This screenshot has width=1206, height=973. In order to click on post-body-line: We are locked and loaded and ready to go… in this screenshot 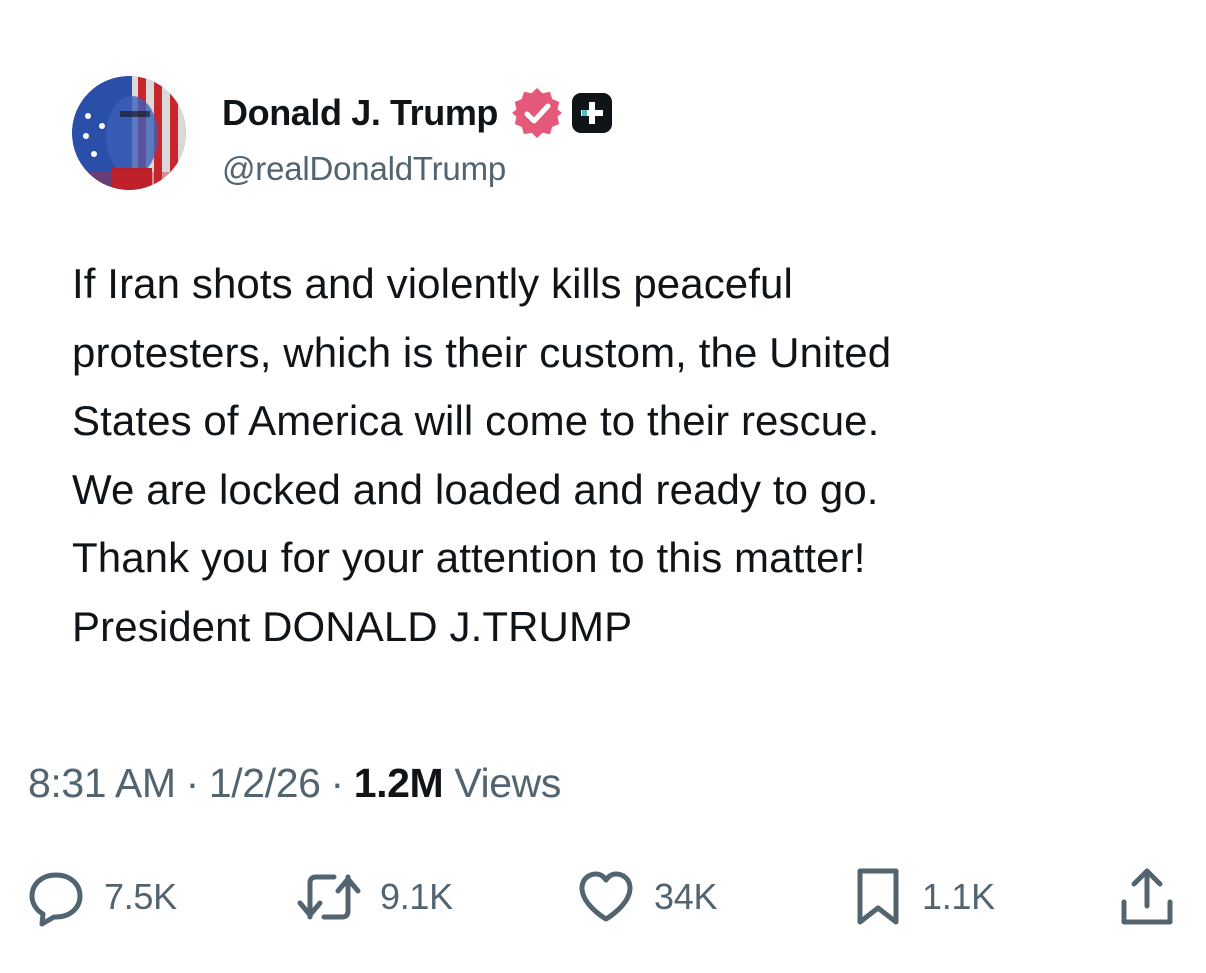, I will do `click(475, 489)`.